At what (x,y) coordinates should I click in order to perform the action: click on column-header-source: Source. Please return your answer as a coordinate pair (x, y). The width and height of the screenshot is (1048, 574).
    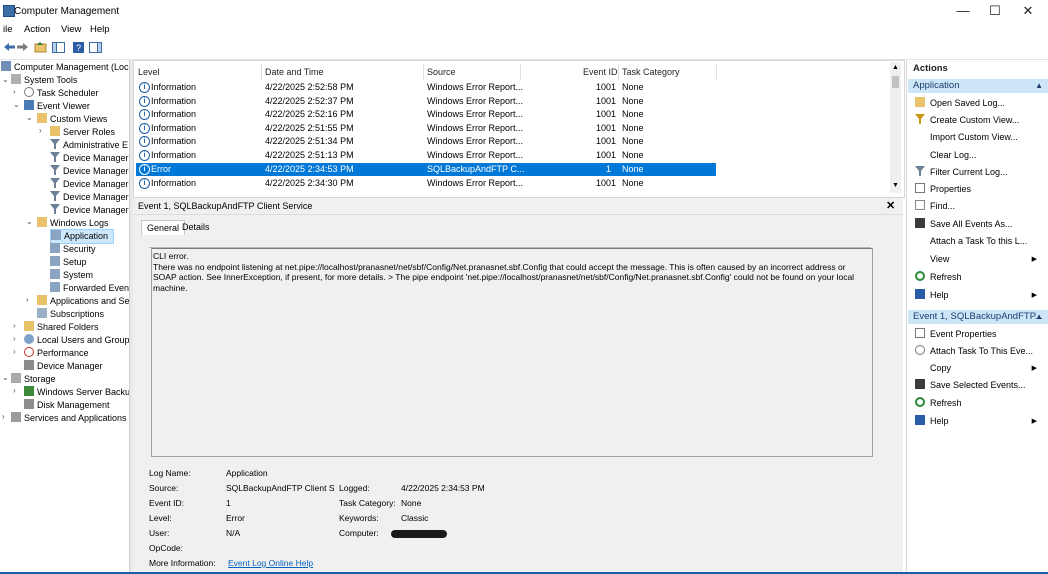
    Looking at the image, I should click on (441, 72).